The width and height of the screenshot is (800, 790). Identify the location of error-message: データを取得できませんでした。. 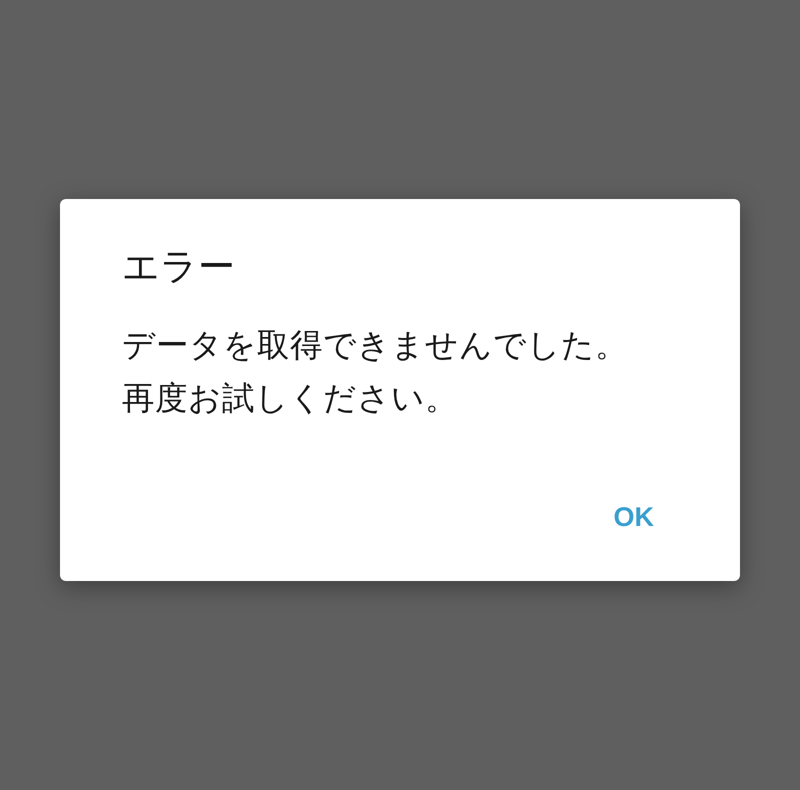
(375, 345).